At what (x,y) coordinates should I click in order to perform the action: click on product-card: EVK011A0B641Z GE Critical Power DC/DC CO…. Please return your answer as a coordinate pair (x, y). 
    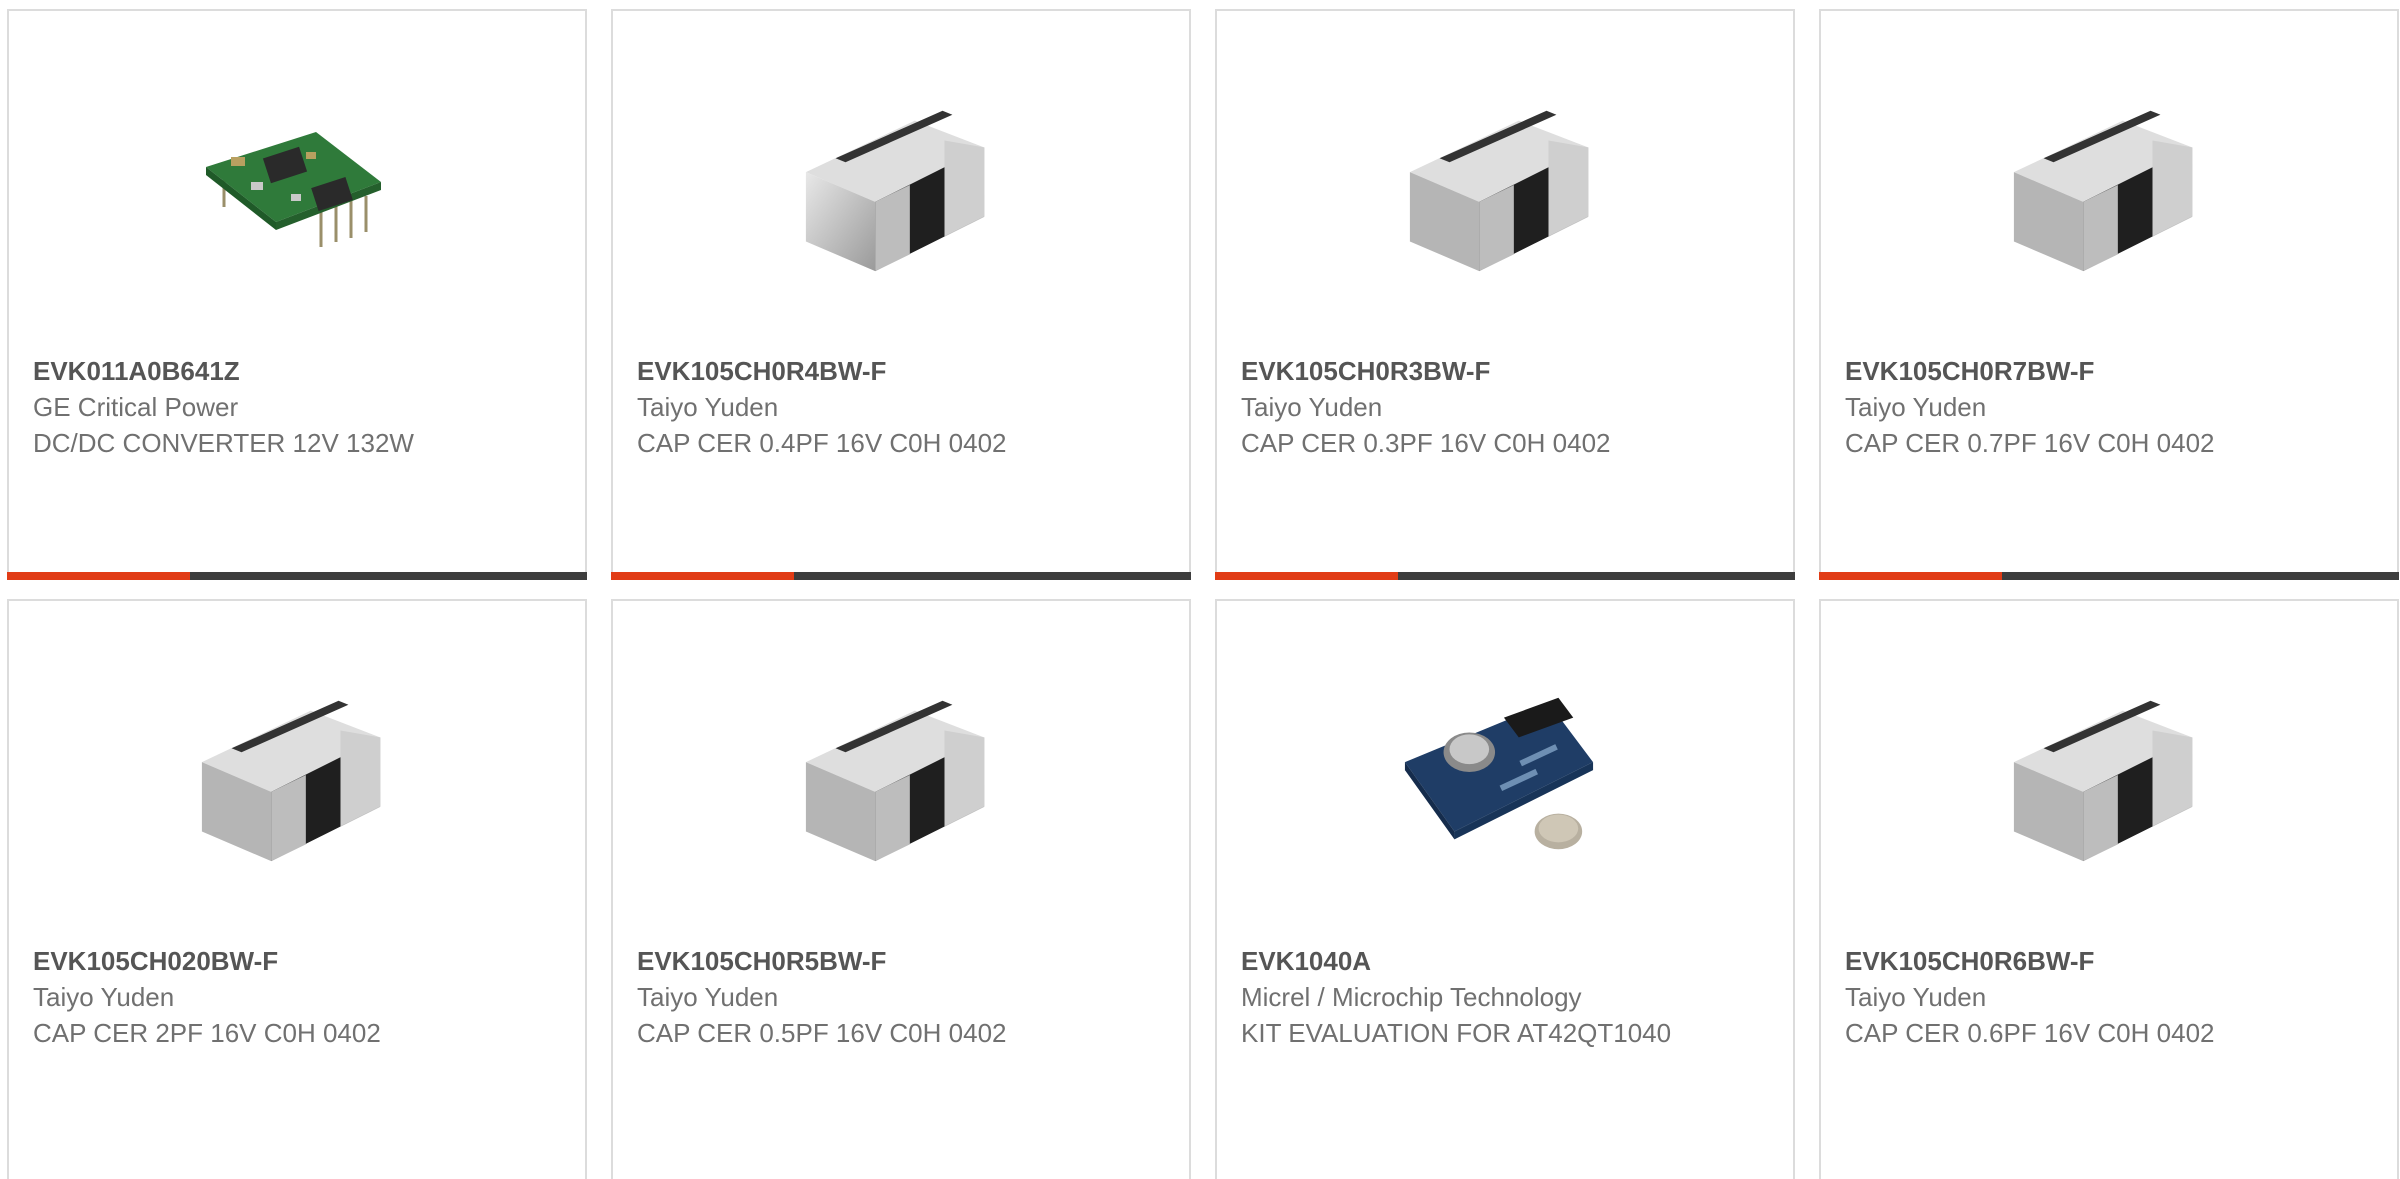
    Looking at the image, I should click on (297, 294).